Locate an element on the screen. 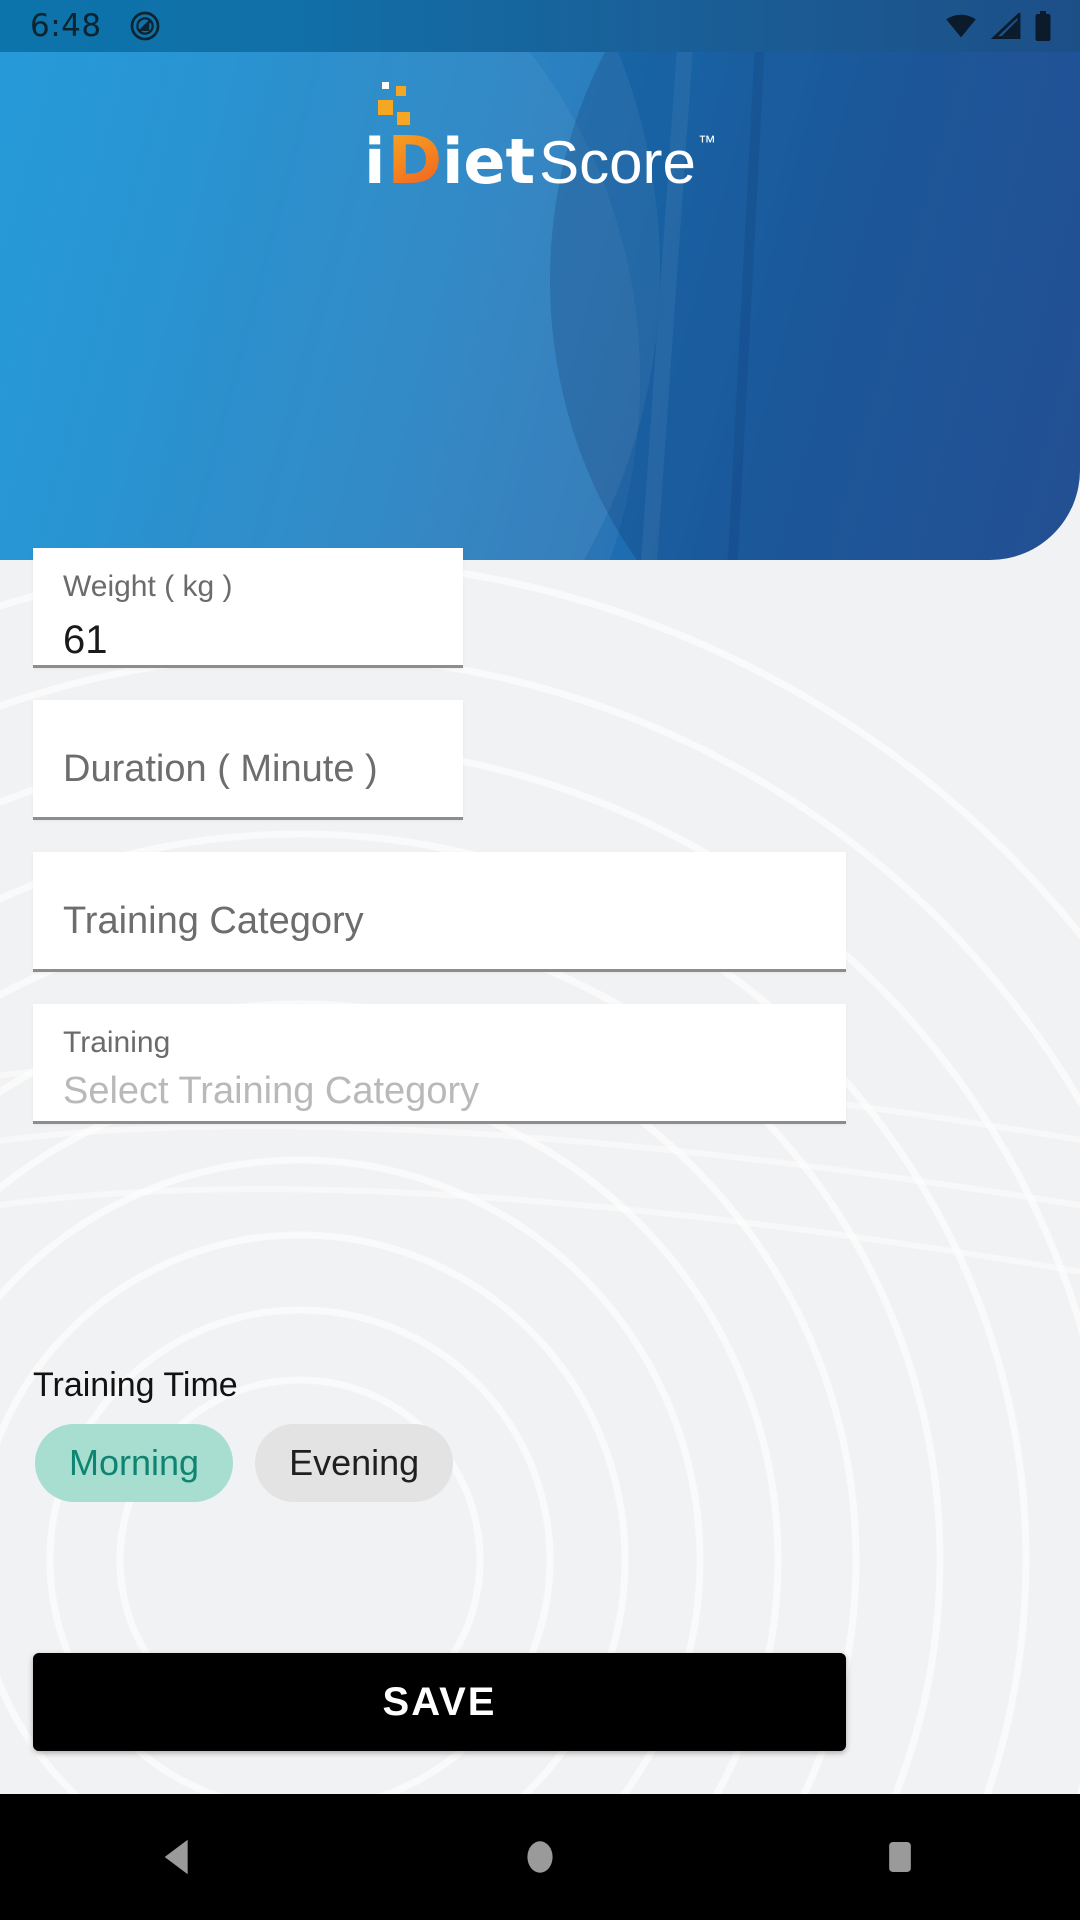 Image resolution: width=1080 pixels, height=1920 pixels. back-button-icon is located at coordinates (180, 1857).